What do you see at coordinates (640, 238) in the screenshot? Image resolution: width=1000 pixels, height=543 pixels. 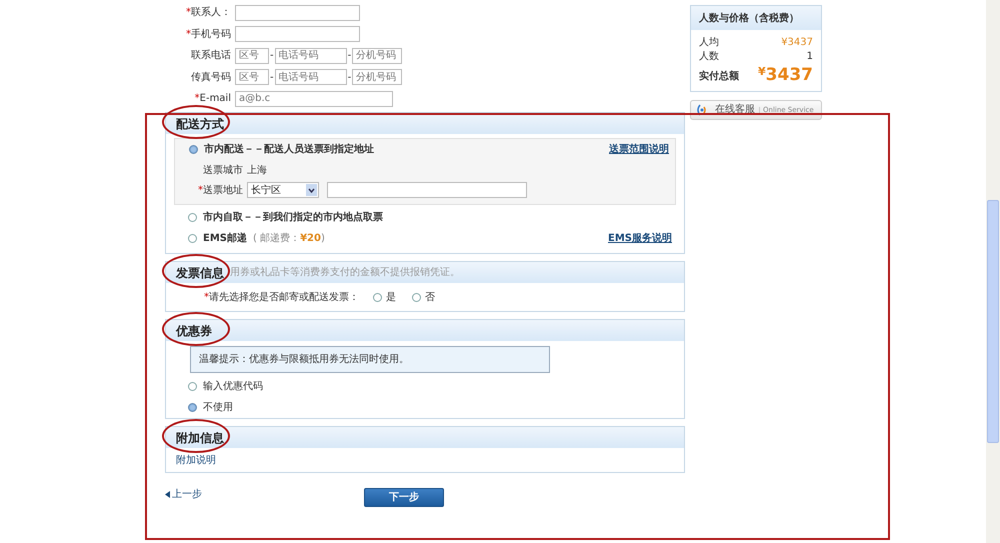 I see `info-link: EMS服务说明` at bounding box center [640, 238].